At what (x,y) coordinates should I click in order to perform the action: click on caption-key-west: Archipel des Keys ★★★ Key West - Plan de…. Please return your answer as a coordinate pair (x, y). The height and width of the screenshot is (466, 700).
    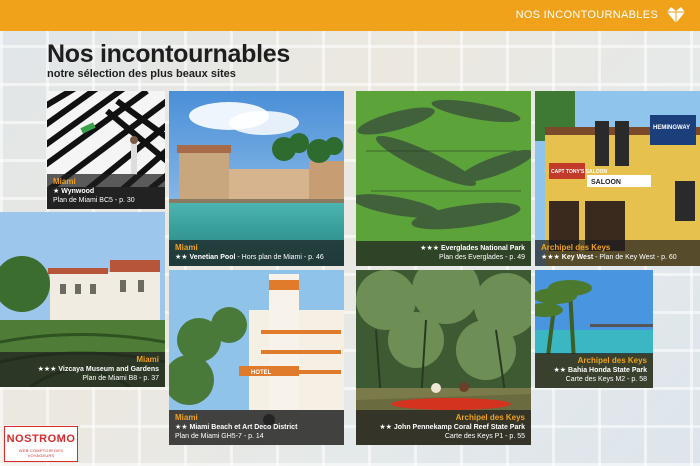
    Looking at the image, I should click on (617, 253).